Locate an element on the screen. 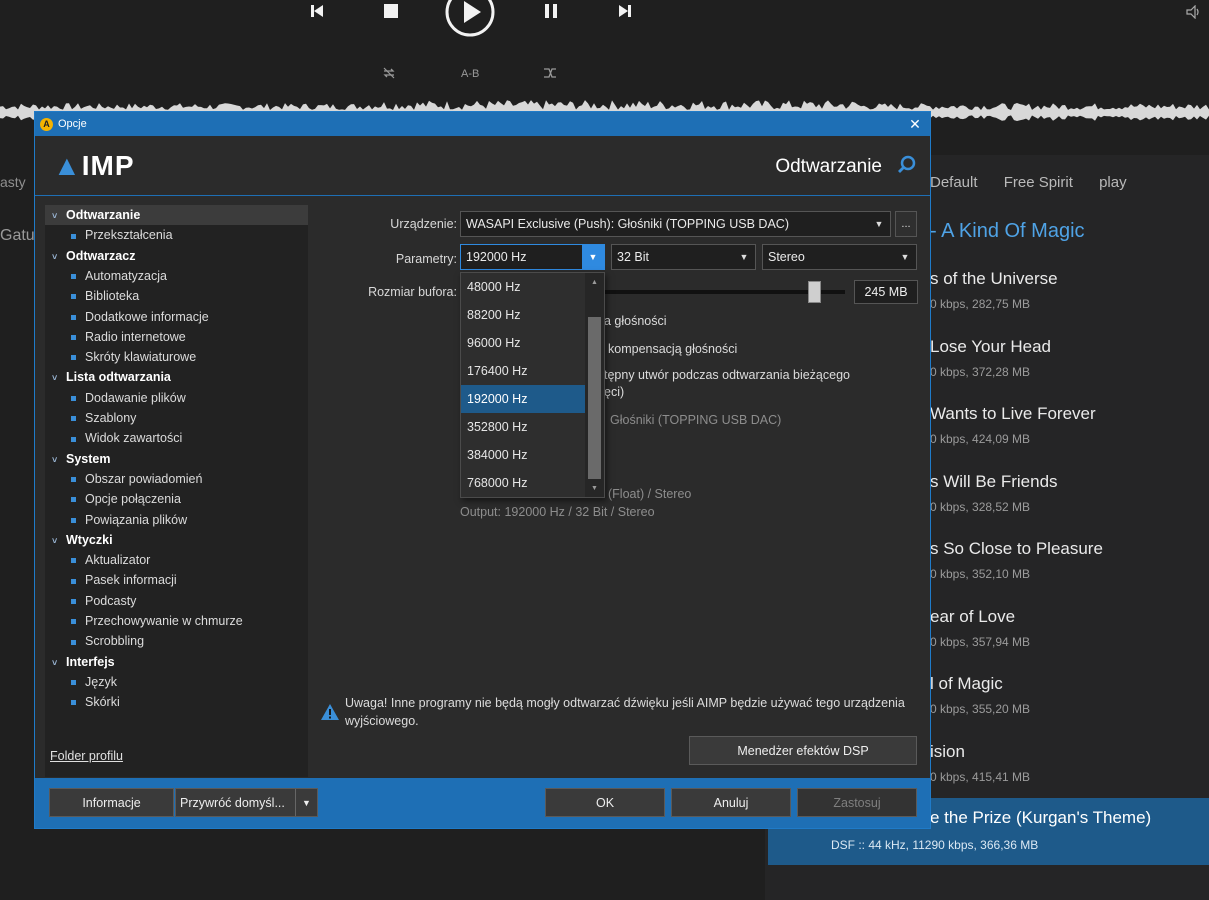  bits-select: 32 Bit ▼ is located at coordinates (683, 257).